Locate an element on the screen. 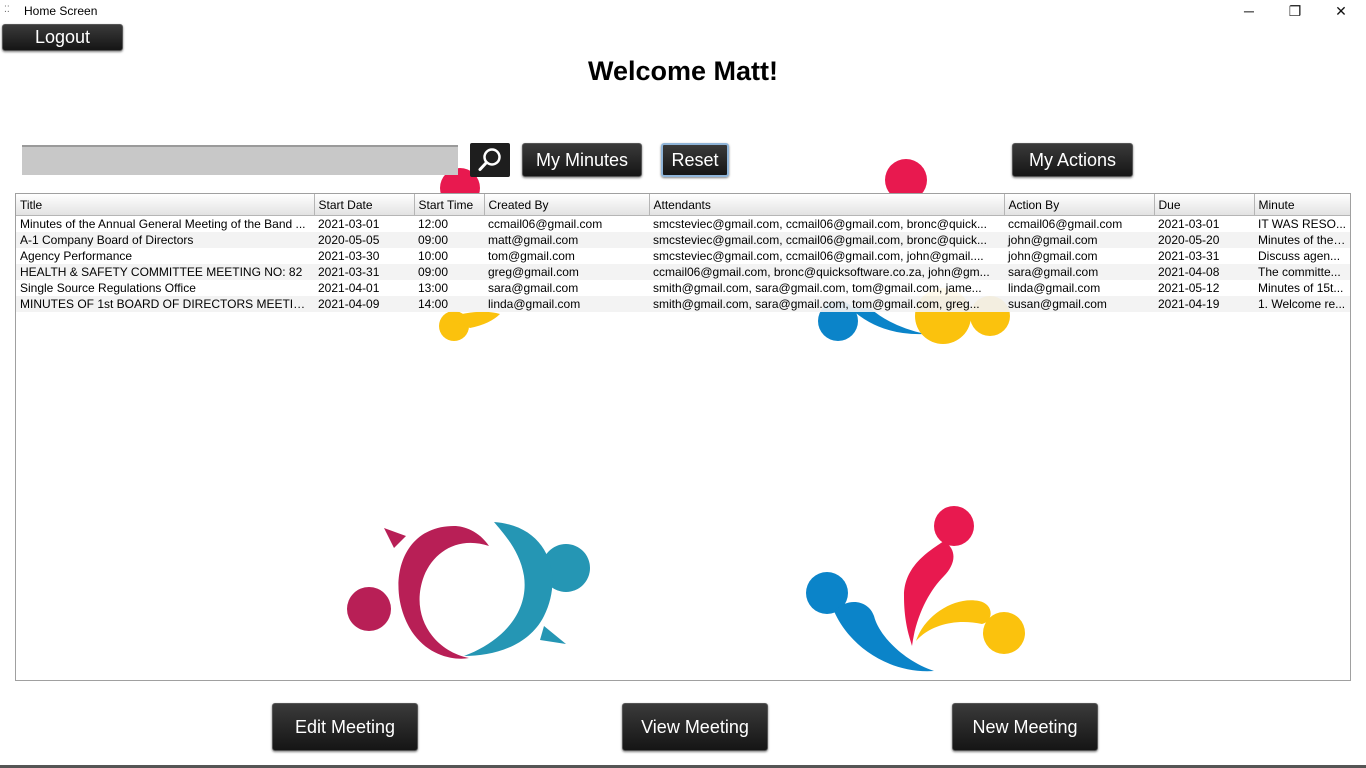 This screenshot has width=1366, height=768. cell-due: 2020-05-20 is located at coordinates (1204, 240).